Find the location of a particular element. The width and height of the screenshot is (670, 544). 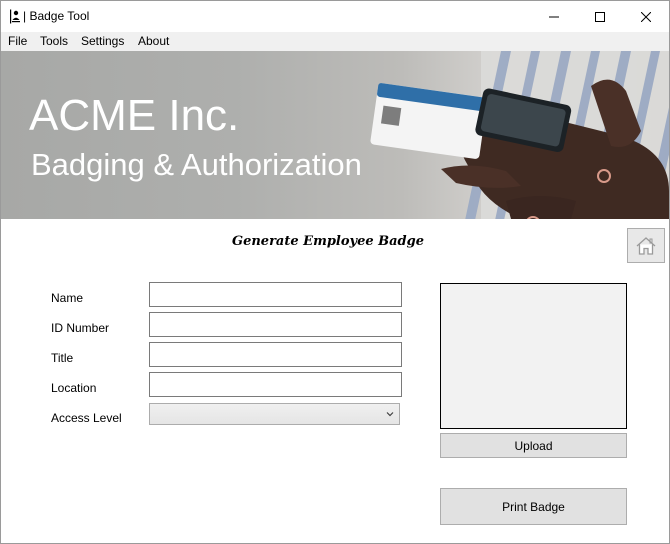

title-input is located at coordinates (275, 354).